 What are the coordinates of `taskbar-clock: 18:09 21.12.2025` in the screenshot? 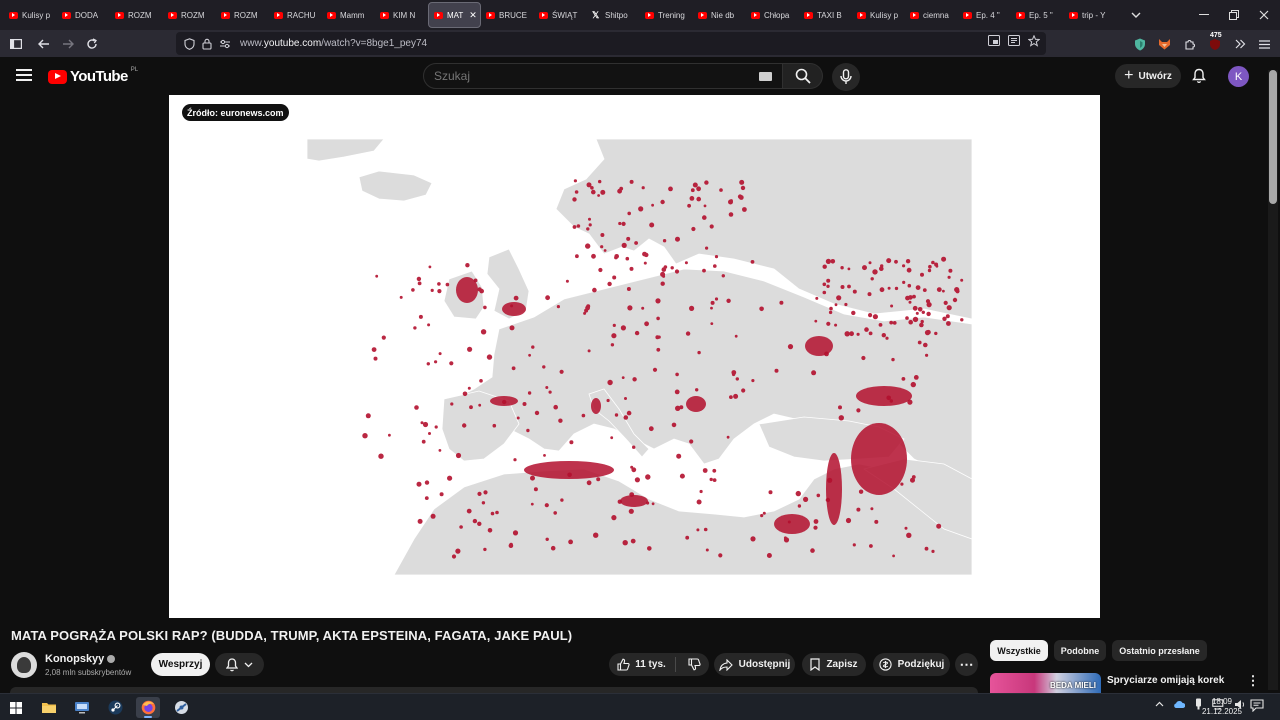 It's located at (1222, 707).